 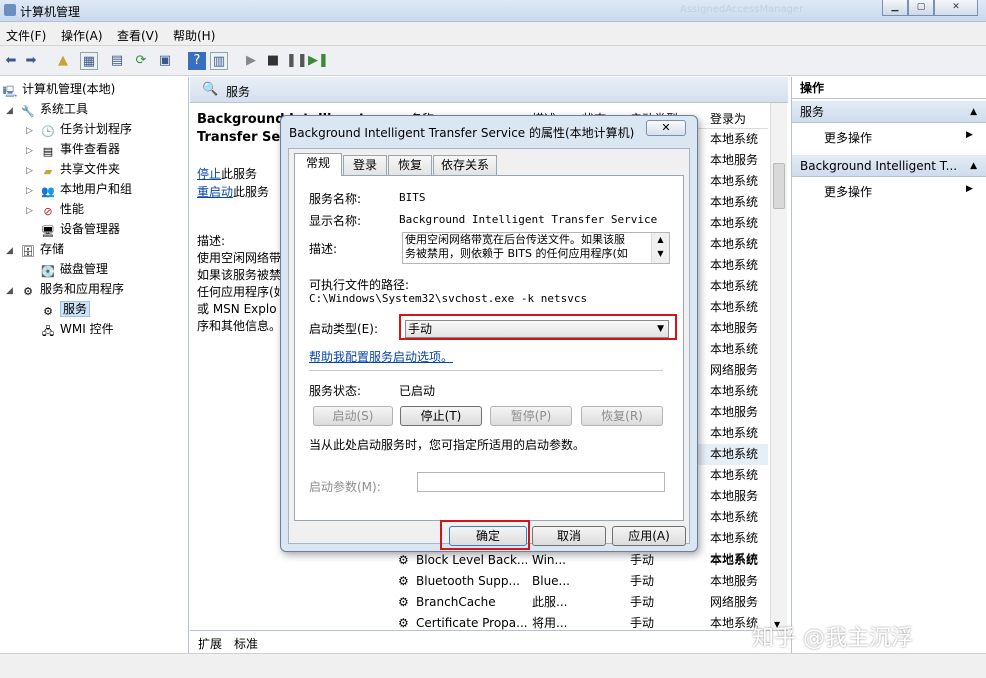 What do you see at coordinates (73, 149) in the screenshot?
I see `tree-event-viewer: ▷ ▤ 事件查看器` at bounding box center [73, 149].